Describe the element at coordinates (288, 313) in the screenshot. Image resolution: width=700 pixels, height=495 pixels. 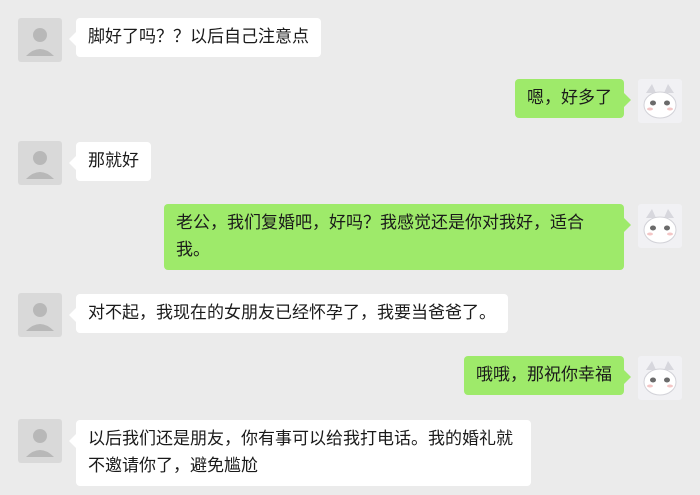
I see `message-bubble-received: 对不起，我现在的女朋友已经怀孕了，我要当爸爸了。` at that location.